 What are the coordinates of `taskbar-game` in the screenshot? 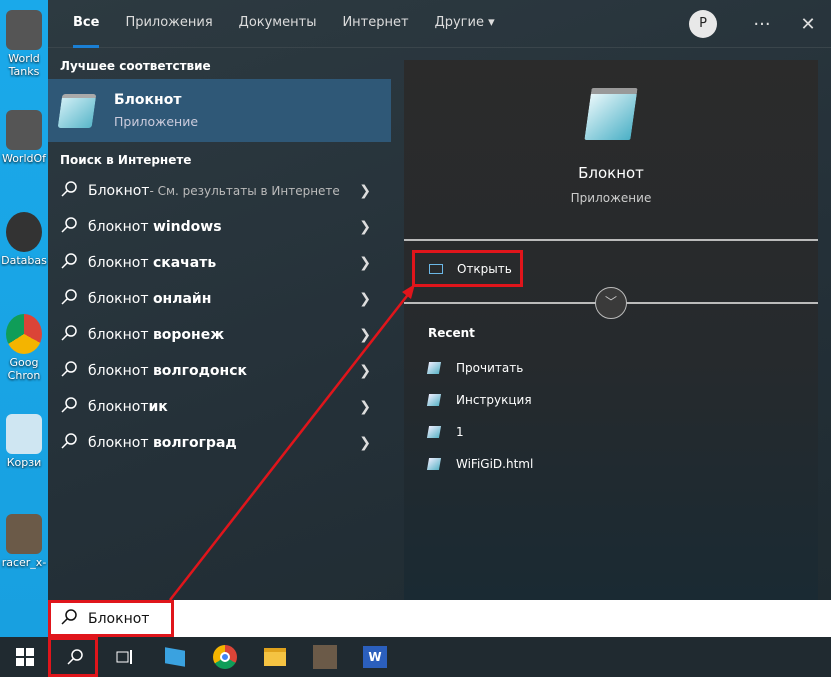 It's located at (325, 657).